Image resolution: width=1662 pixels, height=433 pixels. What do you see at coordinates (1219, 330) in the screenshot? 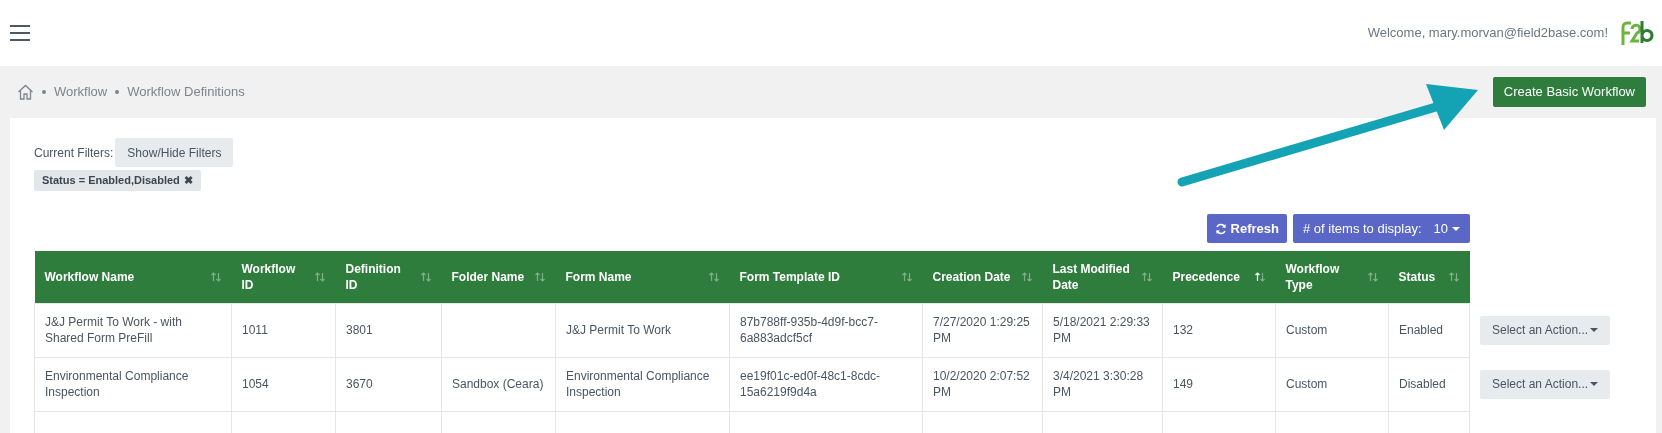
I see `table-cell: 132` at bounding box center [1219, 330].